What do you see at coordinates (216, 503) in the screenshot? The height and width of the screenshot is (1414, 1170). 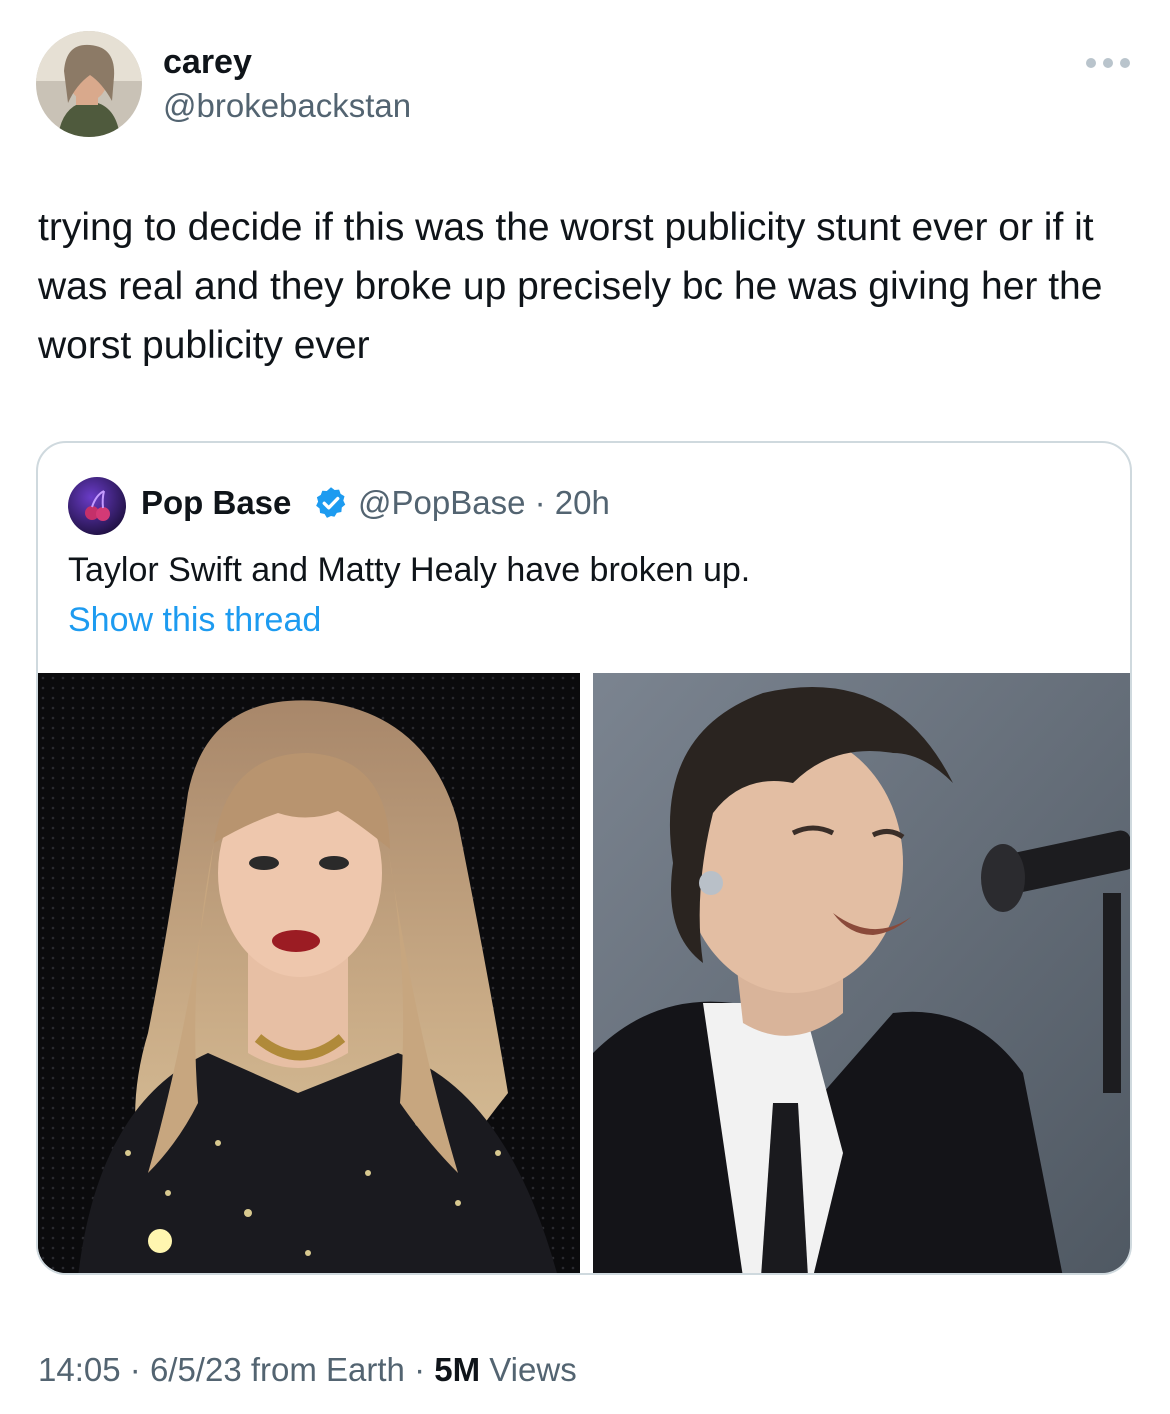 I see `quoted-display-name: Pop Base` at bounding box center [216, 503].